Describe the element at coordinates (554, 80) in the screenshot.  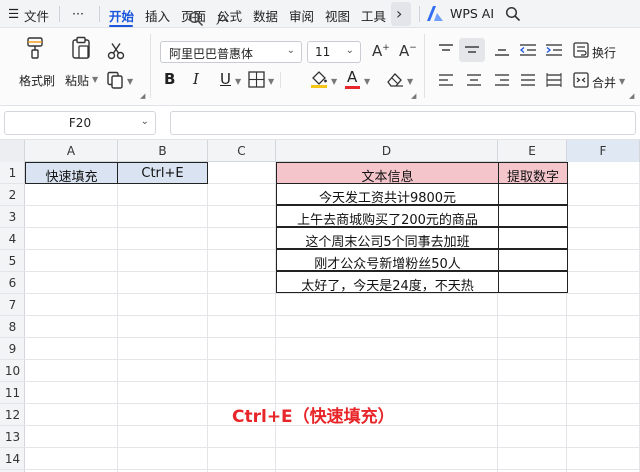
I see `distributed-align-icon` at that location.